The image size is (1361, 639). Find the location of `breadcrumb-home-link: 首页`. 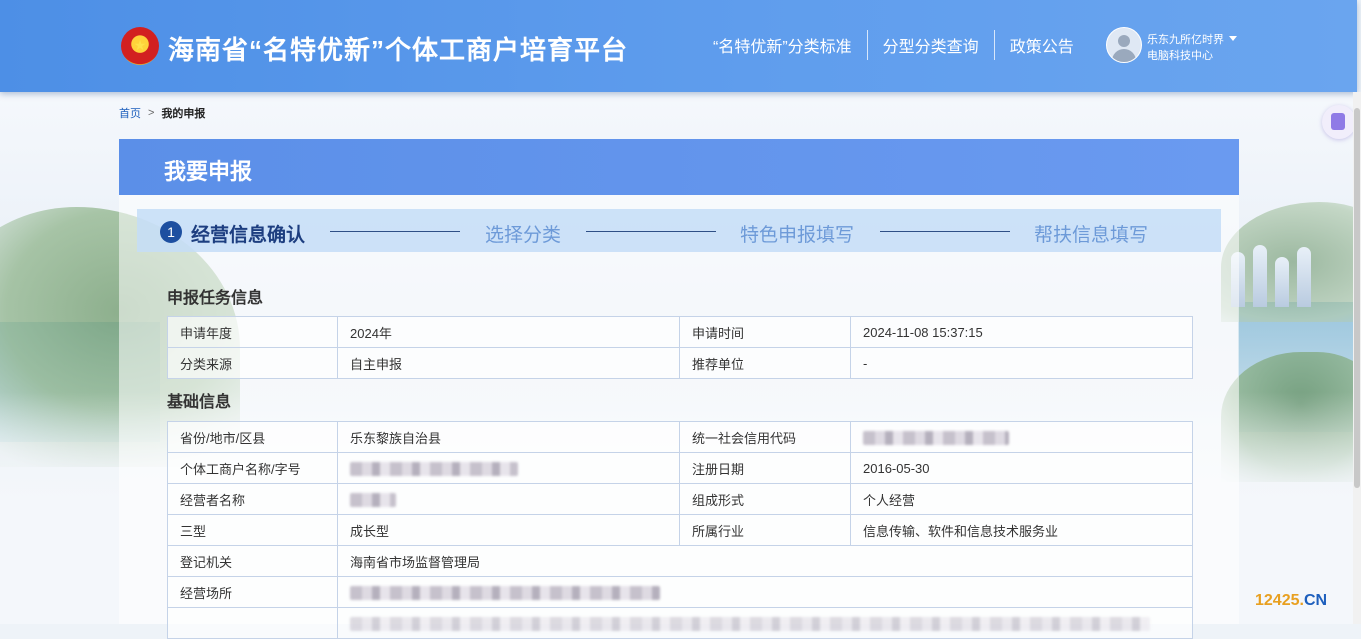

breadcrumb-home-link: 首页 is located at coordinates (130, 113).